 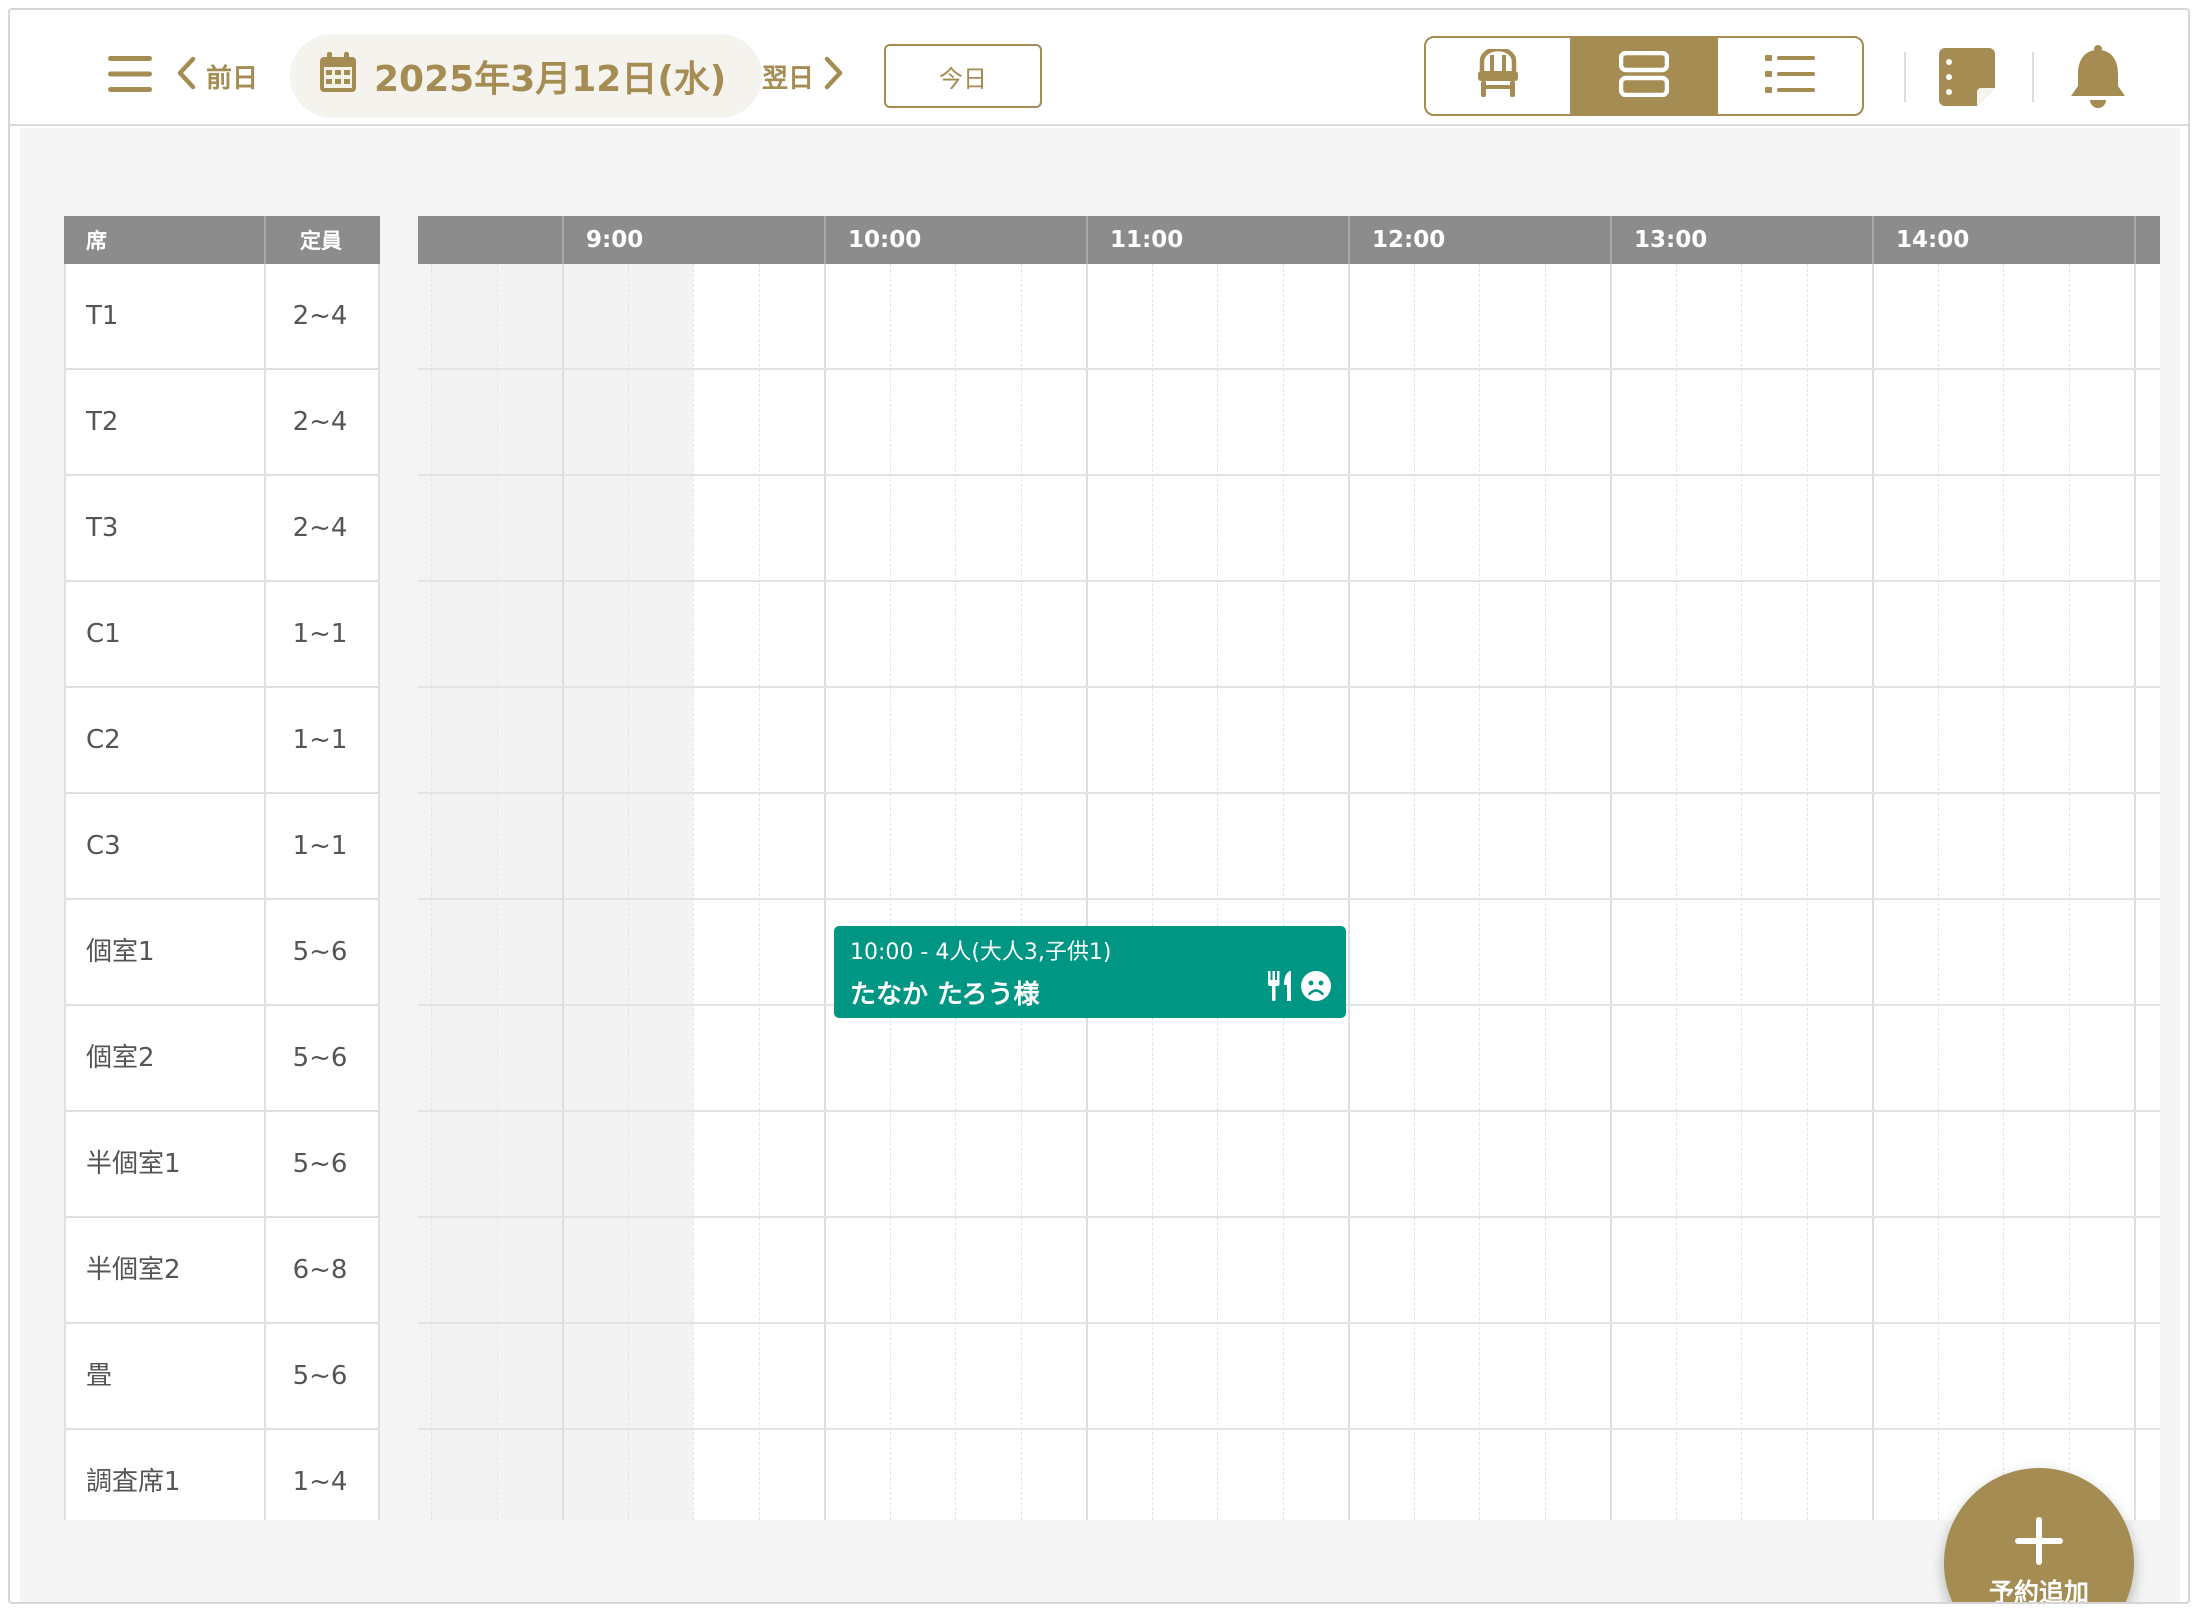 I want to click on seat-name: 半個室1, so click(x=166, y=1164).